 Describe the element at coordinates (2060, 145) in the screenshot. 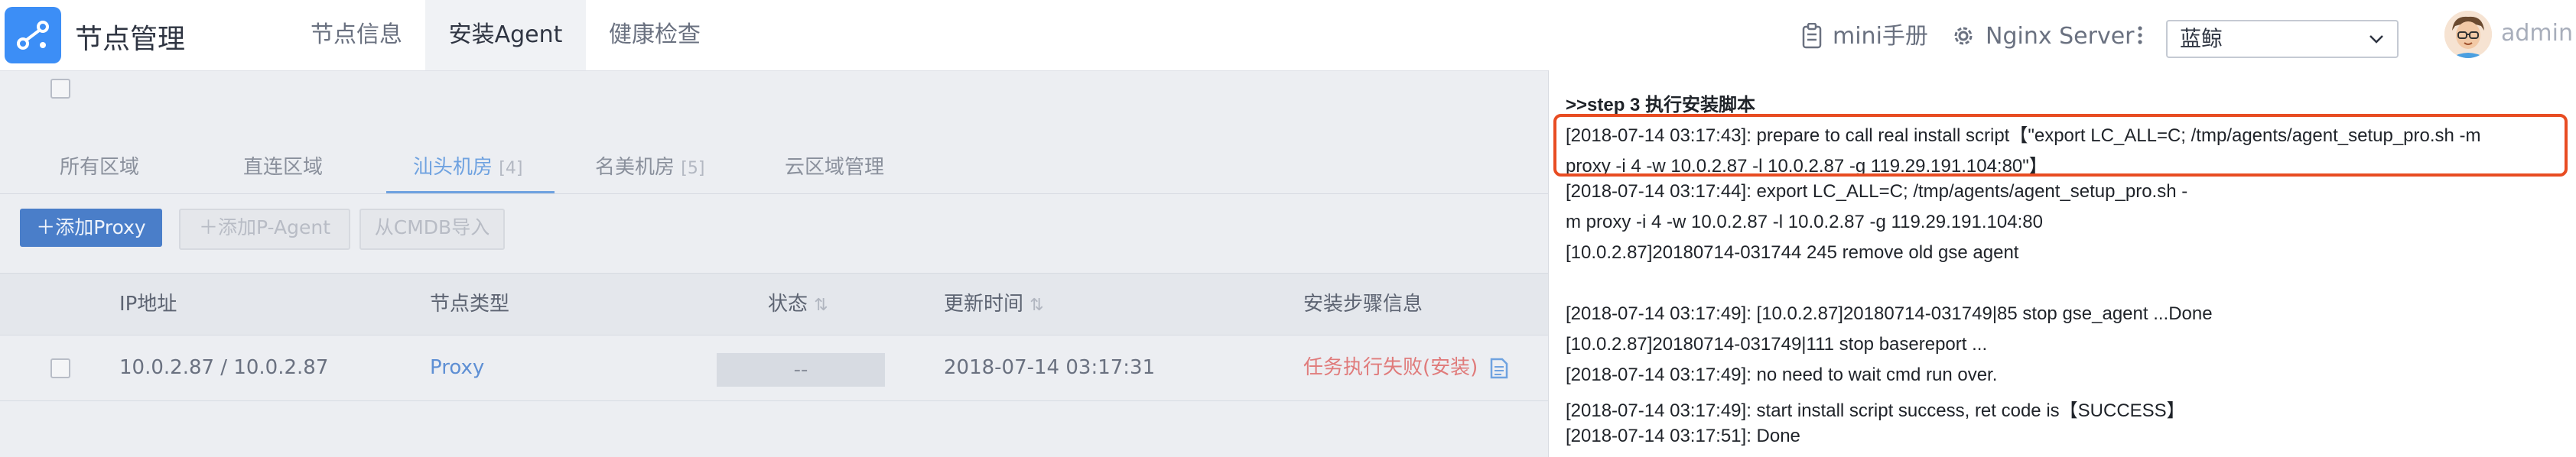

I see `highlight-annotation-box` at that location.